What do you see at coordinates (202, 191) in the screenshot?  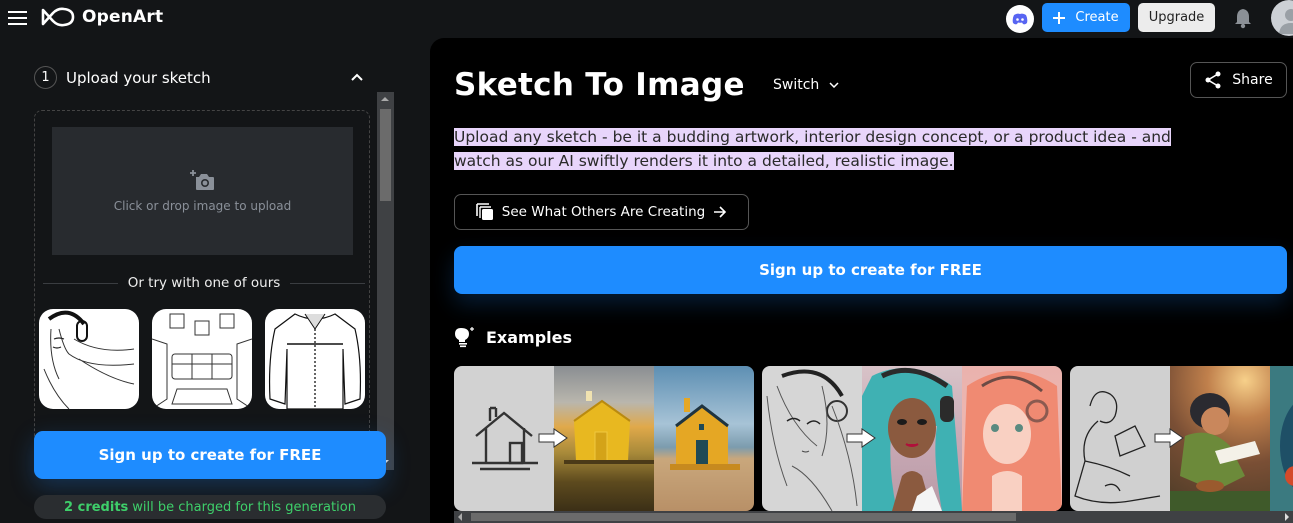 I see `image-dropzone: Click or drop image to upload` at bounding box center [202, 191].